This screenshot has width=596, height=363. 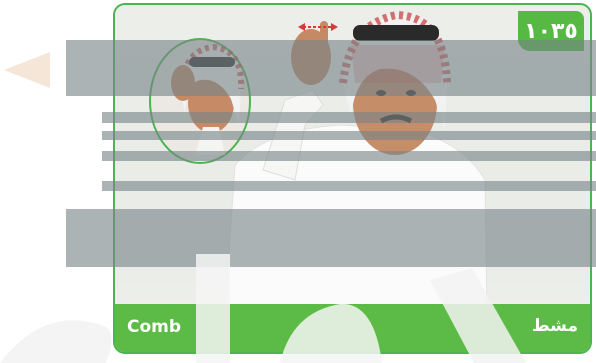 I want to click on overlay-bar-top, so click(x=331, y=68).